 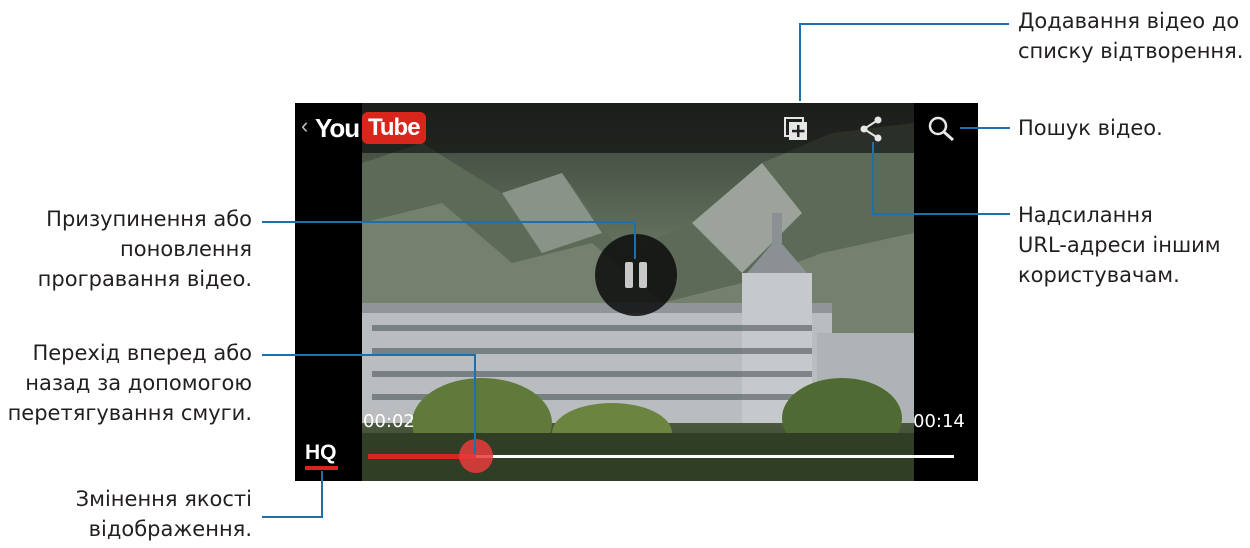 What do you see at coordinates (629, 275) in the screenshot?
I see `pause-icon` at bounding box center [629, 275].